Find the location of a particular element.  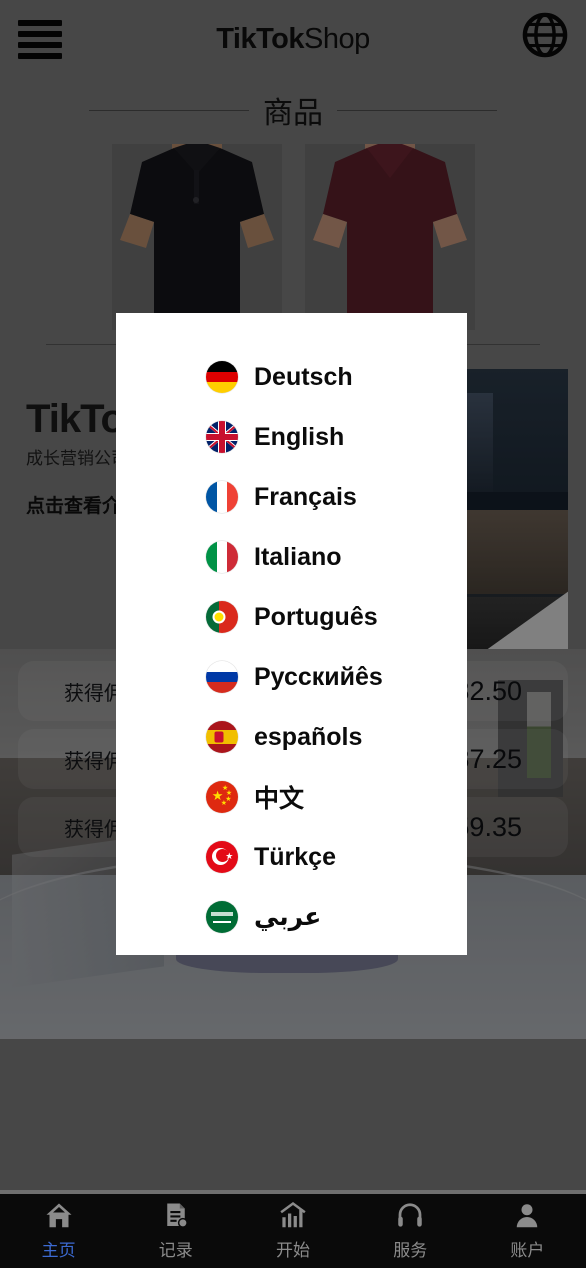

language-option-english: English is located at coordinates (291, 437).